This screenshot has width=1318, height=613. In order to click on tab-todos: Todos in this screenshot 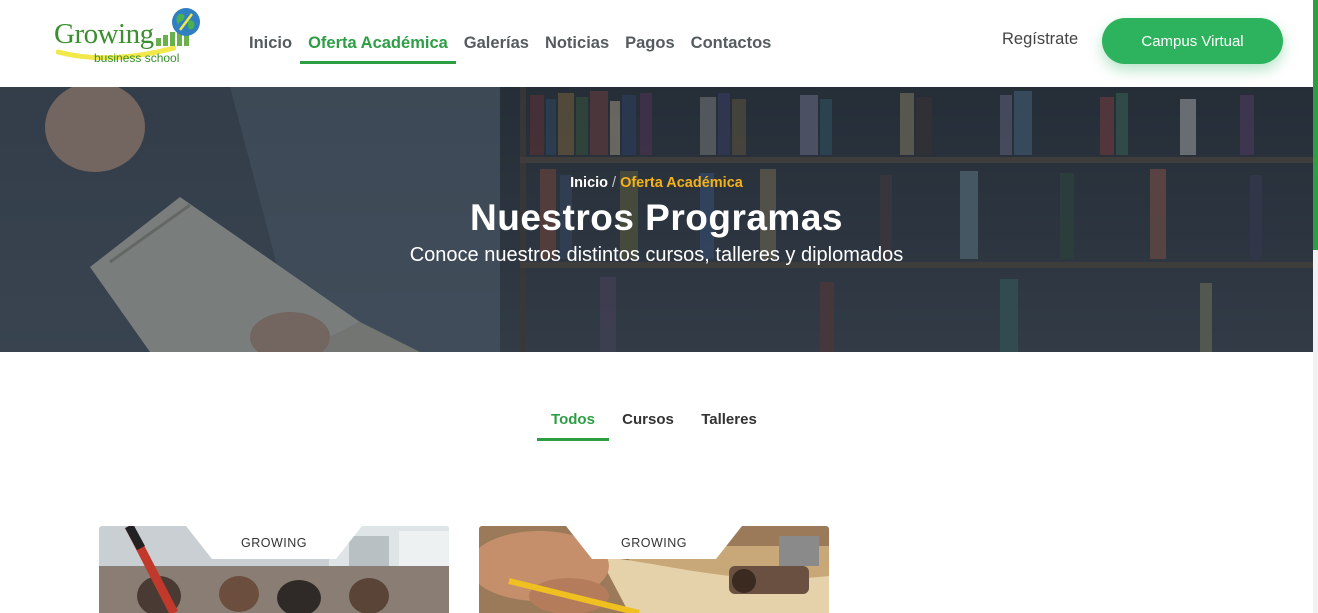, I will do `click(573, 419)`.